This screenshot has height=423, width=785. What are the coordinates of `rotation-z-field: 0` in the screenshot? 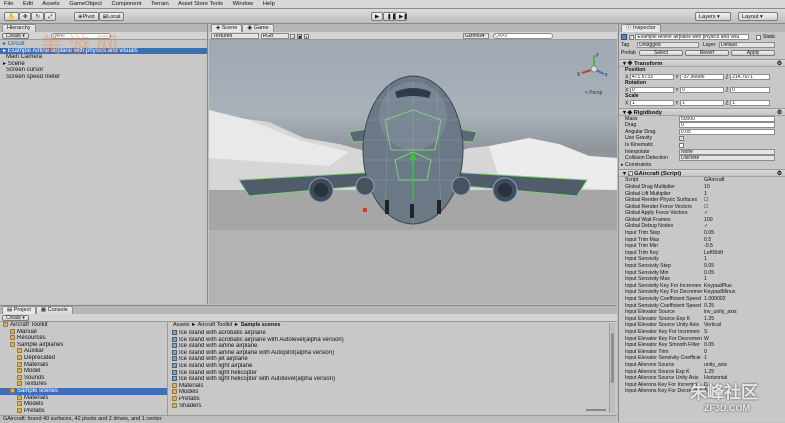 It's located at (750, 89).